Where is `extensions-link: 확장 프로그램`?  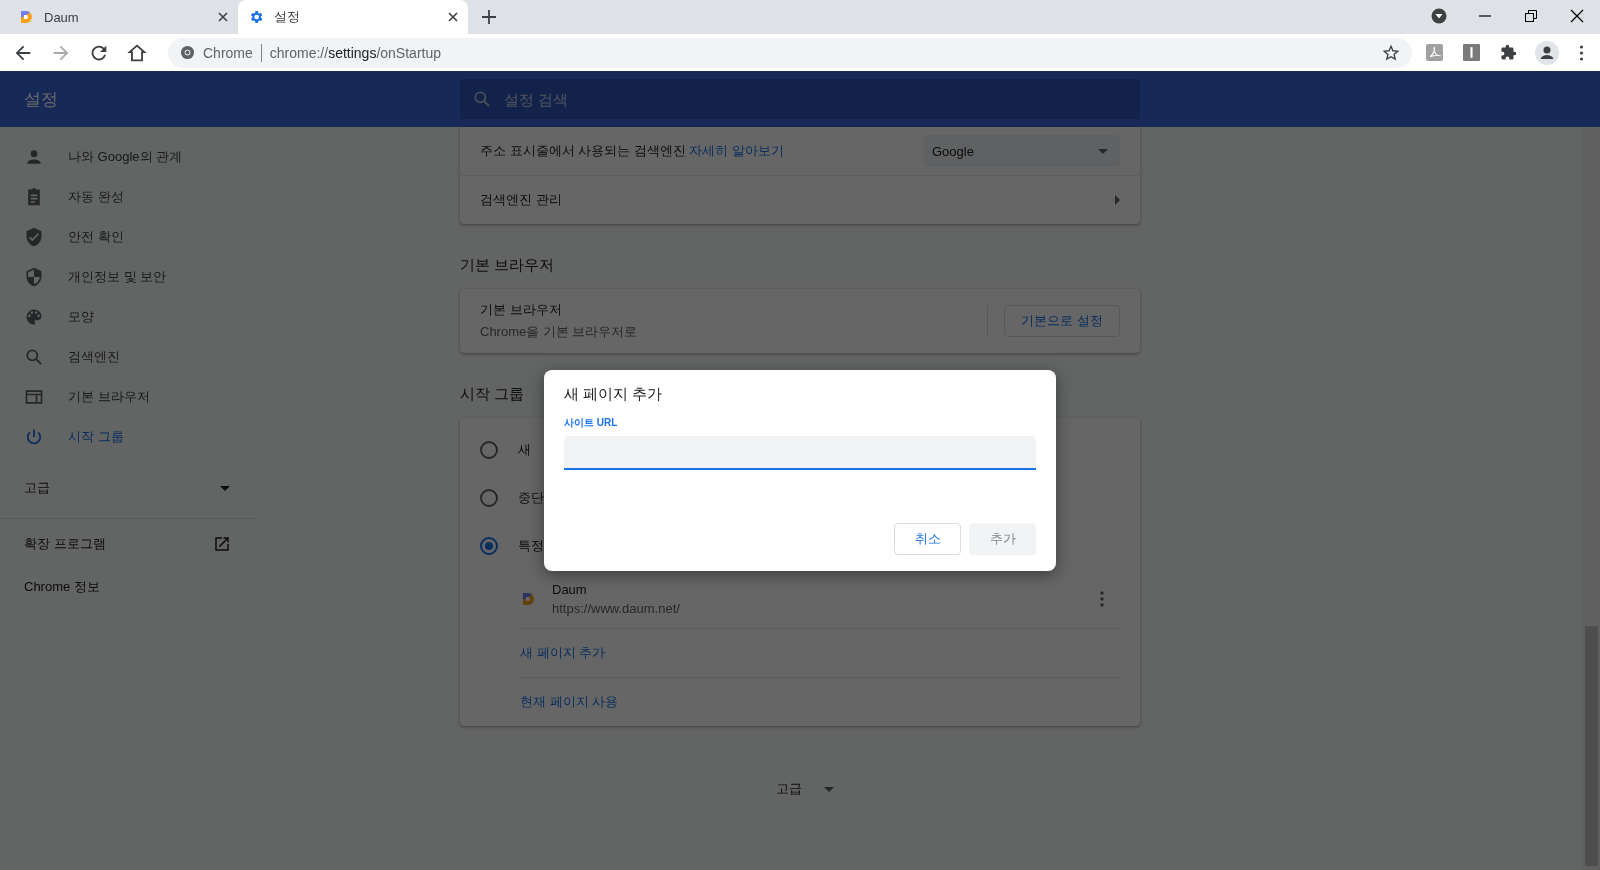
extensions-link: 확장 프로그램 is located at coordinates (127, 544).